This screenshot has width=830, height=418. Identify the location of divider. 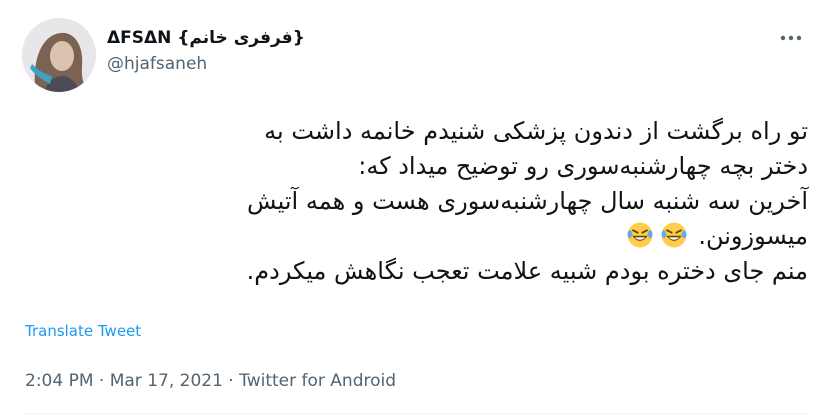
(415, 413).